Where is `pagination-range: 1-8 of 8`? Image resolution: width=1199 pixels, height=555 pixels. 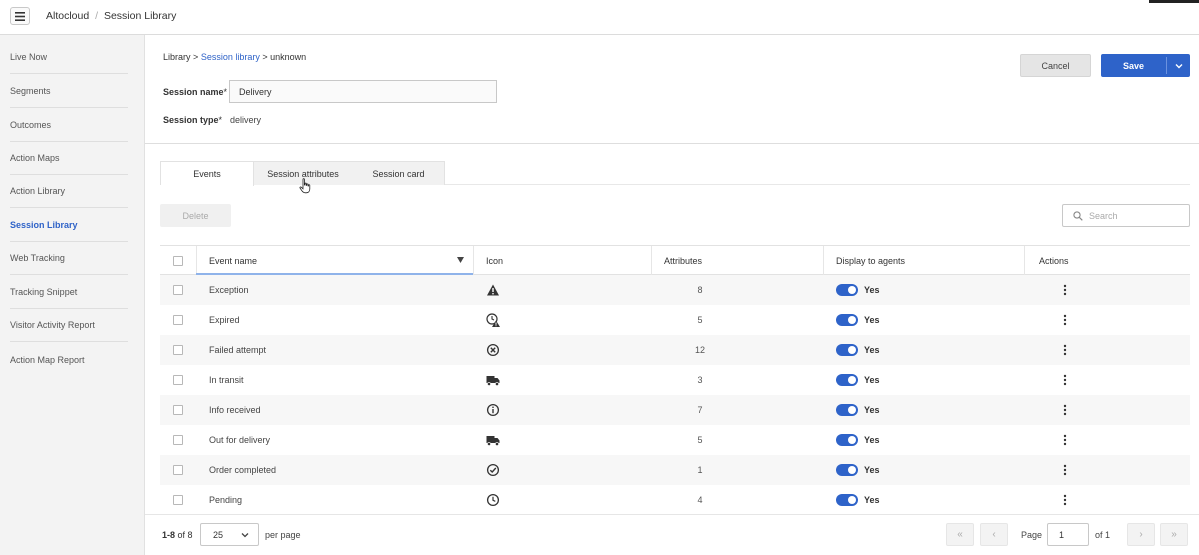 pagination-range: 1-8 of 8 is located at coordinates (177, 535).